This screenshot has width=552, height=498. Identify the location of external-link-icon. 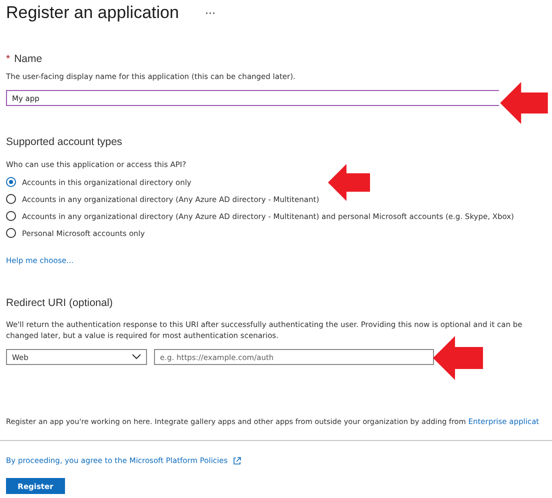
(236, 460).